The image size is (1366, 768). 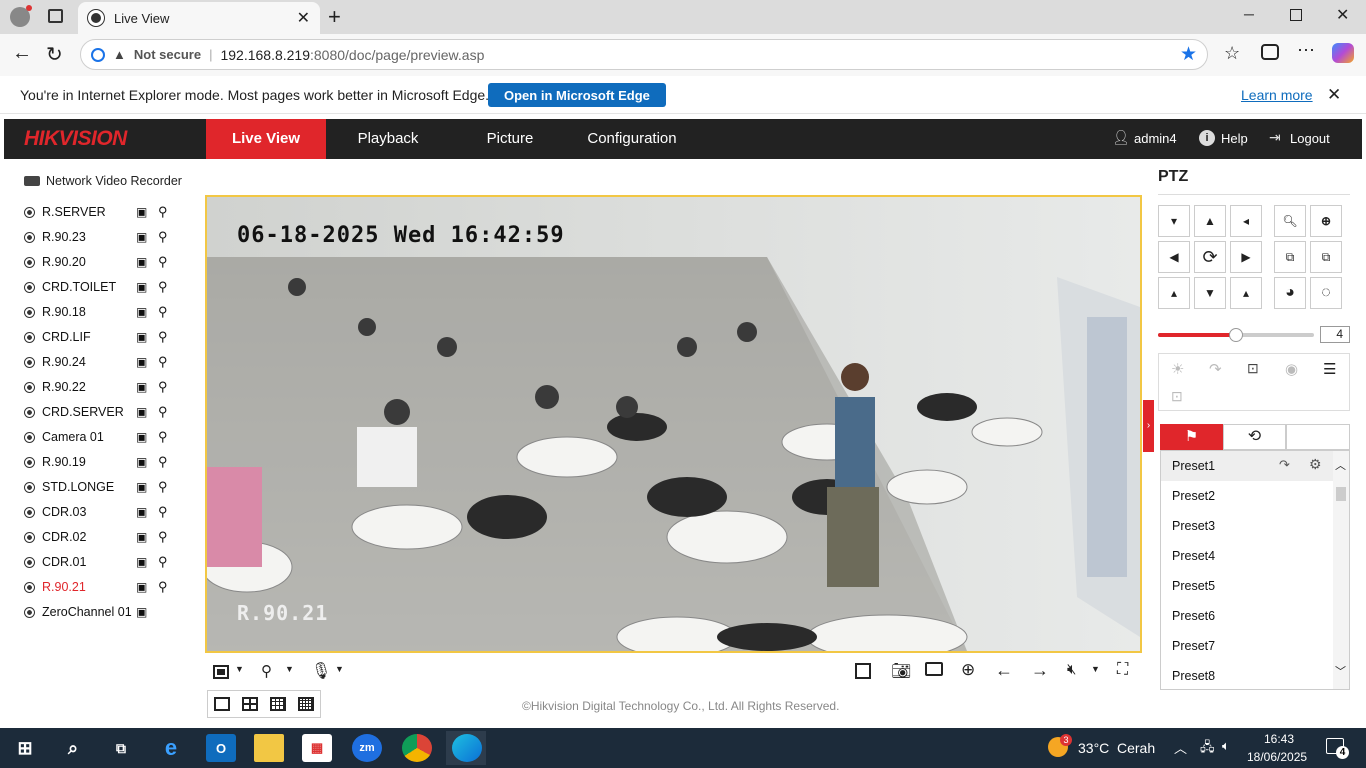 I want to click on channel-item: R.90.20 ▣ ⚲, so click(x=104, y=262).